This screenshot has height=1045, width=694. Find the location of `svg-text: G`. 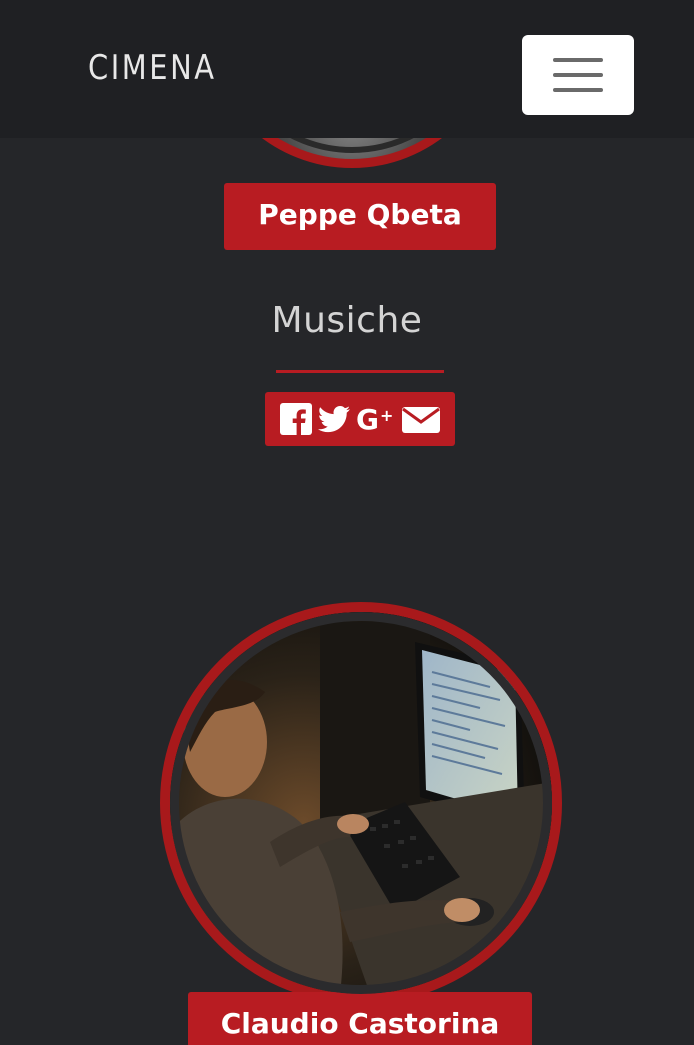

svg-text: G is located at coordinates (367, 419).